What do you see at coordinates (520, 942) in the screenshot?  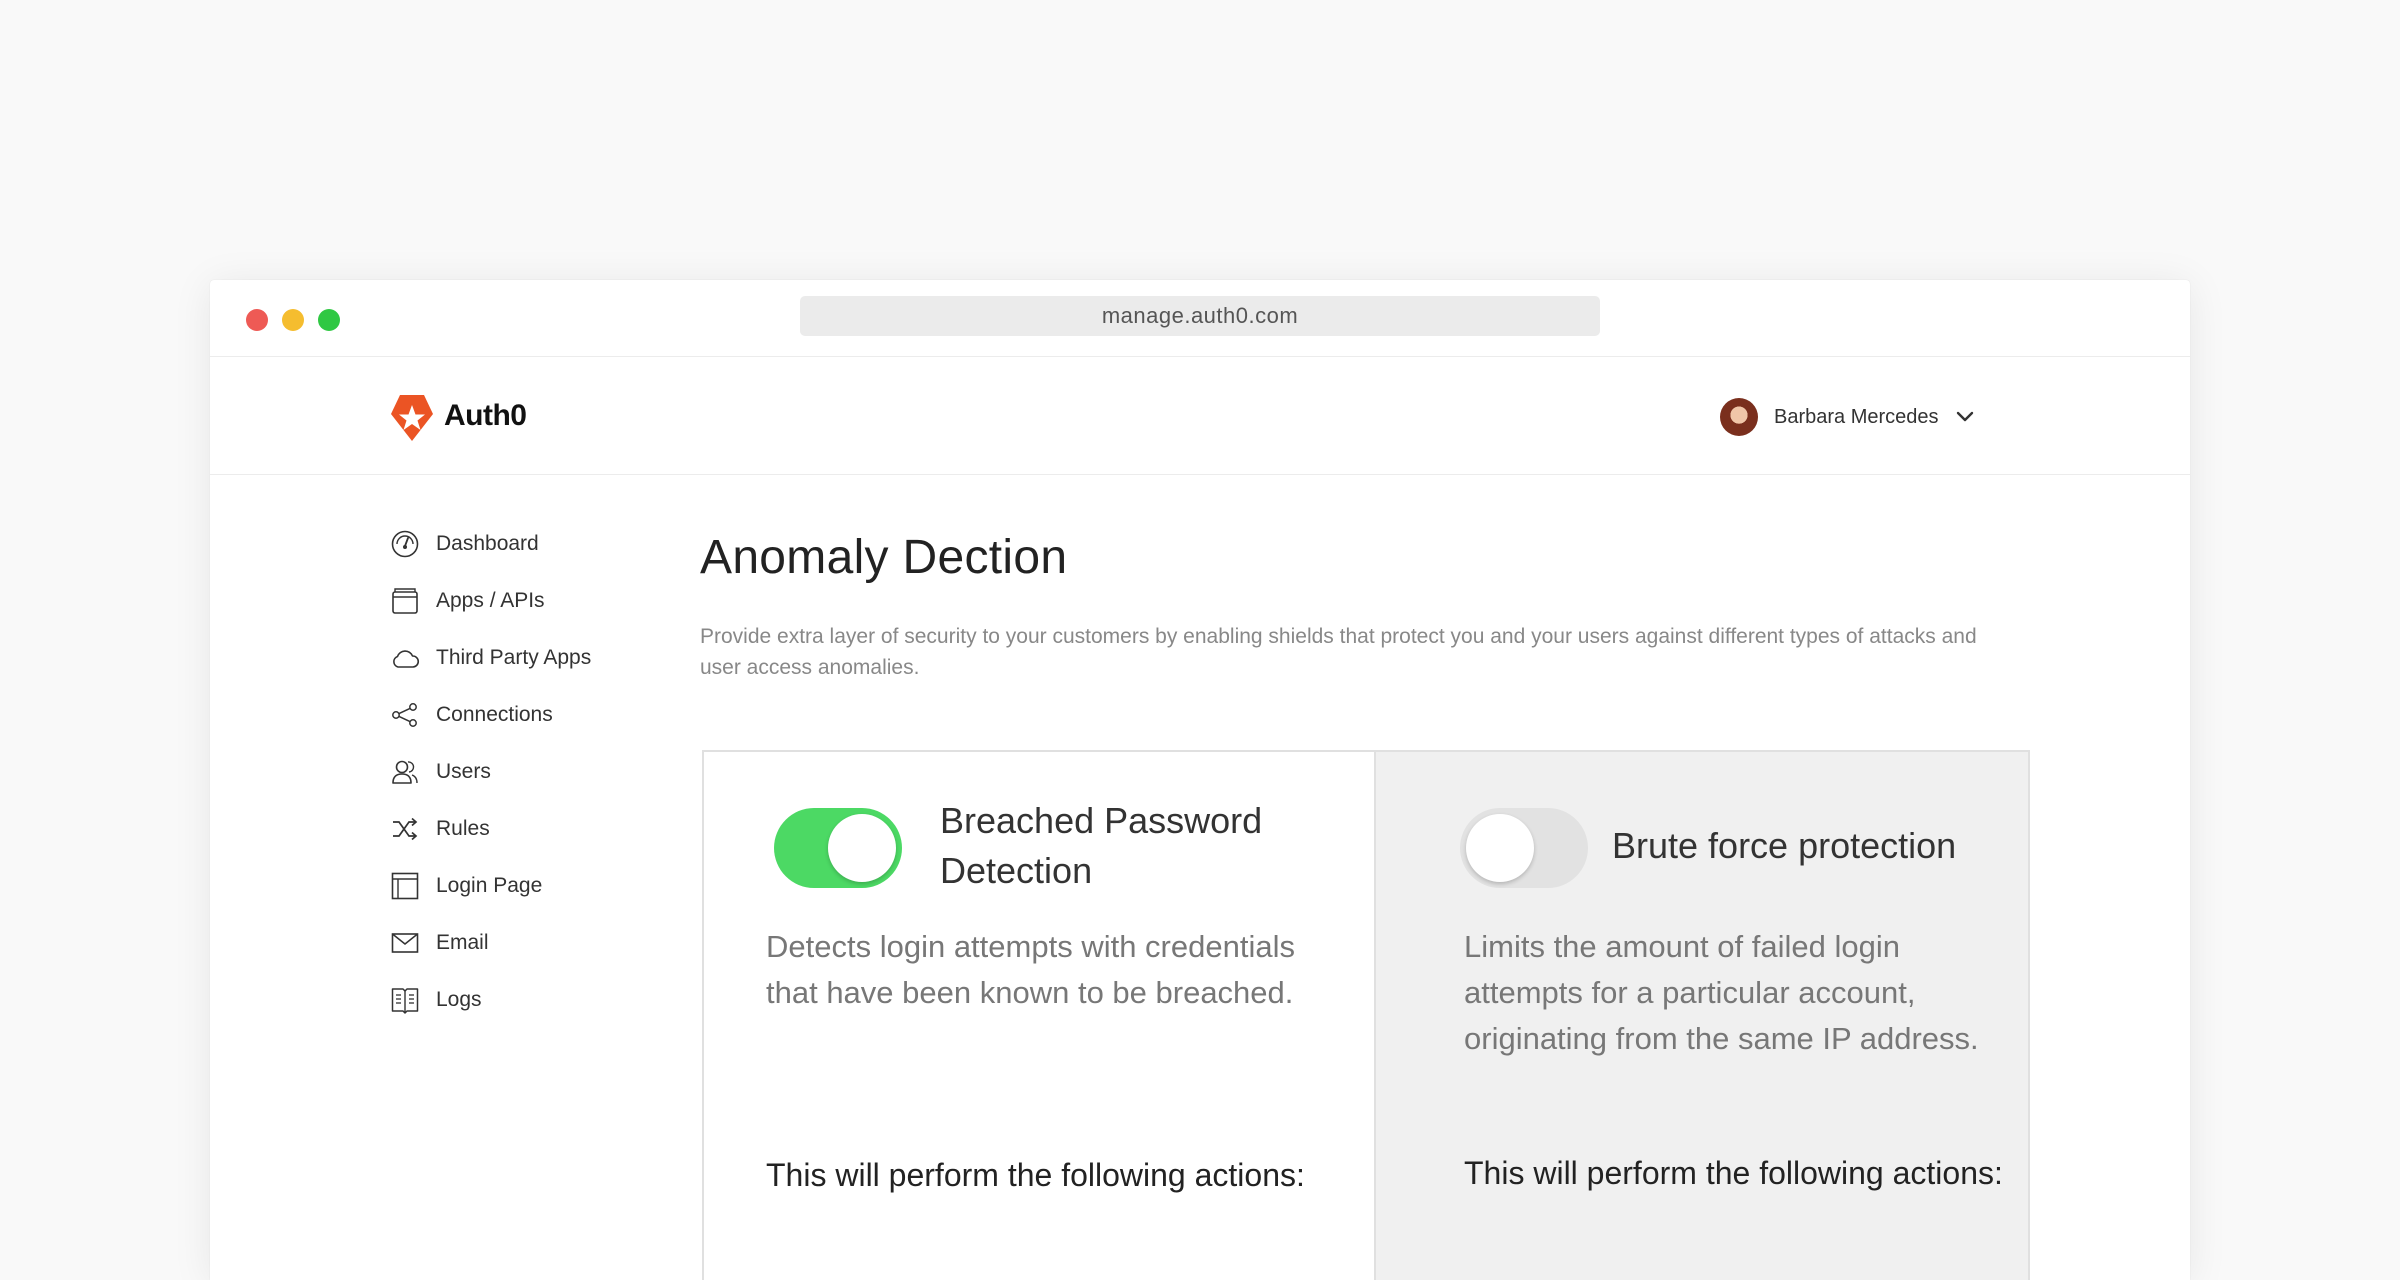 I see `sidebar-item-email: Email` at bounding box center [520, 942].